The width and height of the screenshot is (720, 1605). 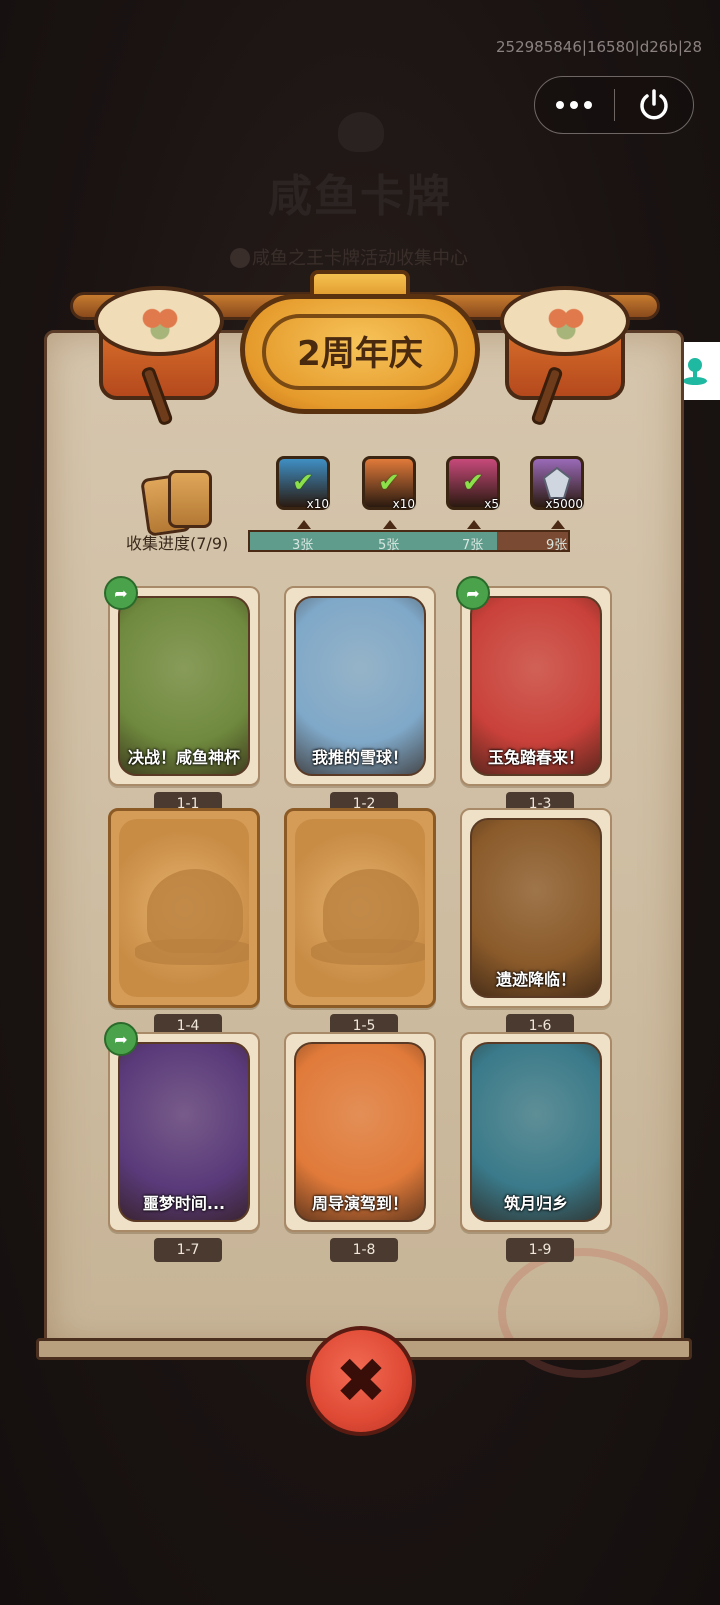 I want to click on card-title: 遗迹降临！, so click(x=535, y=979).